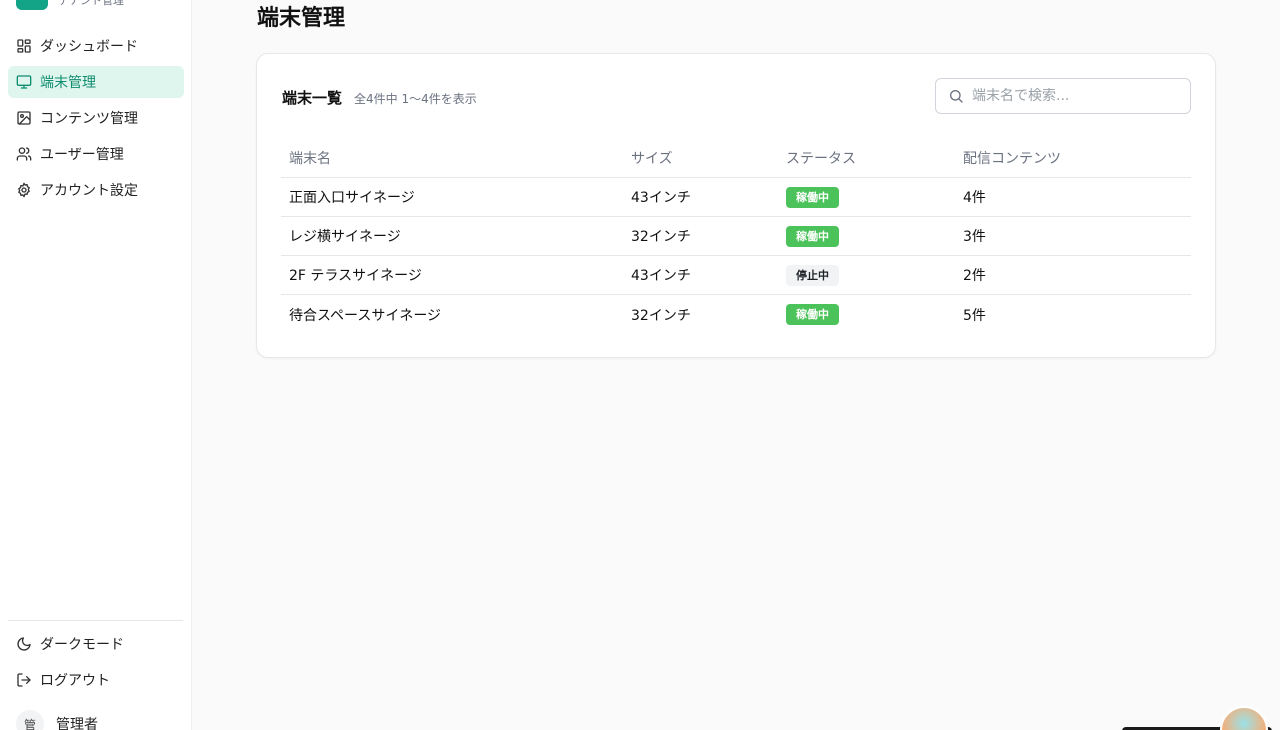  Describe the element at coordinates (301, 18) in the screenshot. I see `page-title: 端末管理` at that location.